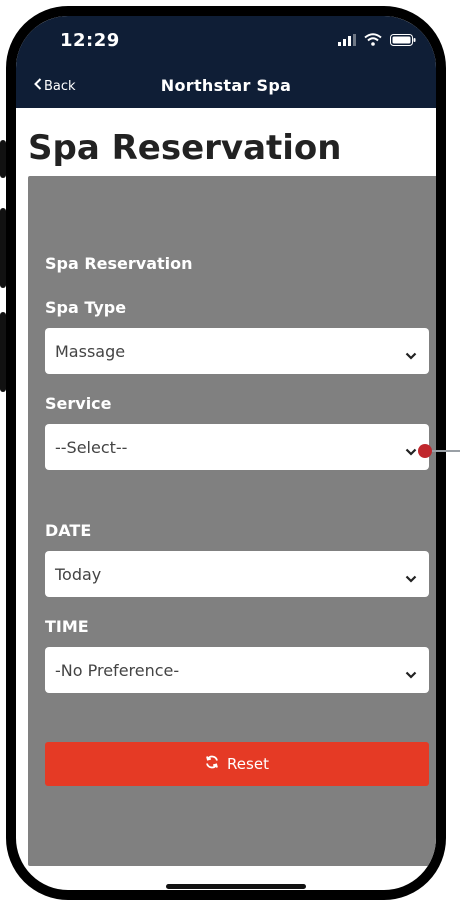 This screenshot has width=462, height=907. I want to click on form-section-title: Spa Reservation, so click(119, 263).